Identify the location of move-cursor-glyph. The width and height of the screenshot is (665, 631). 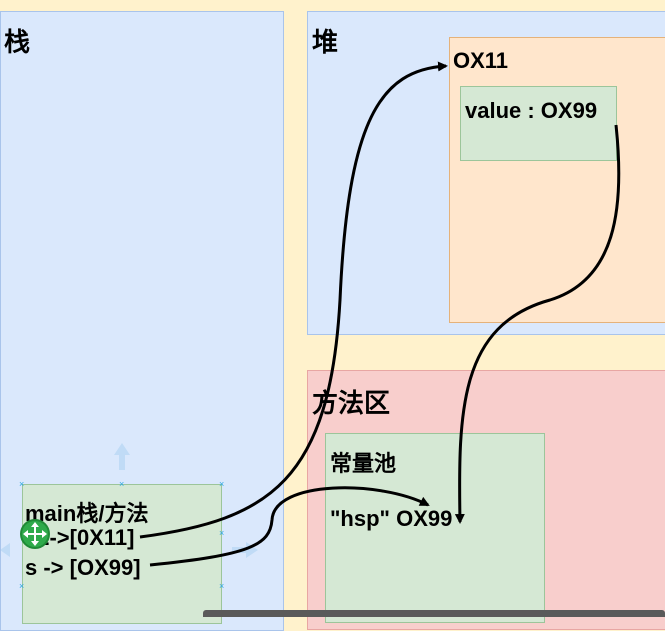
(35, 534).